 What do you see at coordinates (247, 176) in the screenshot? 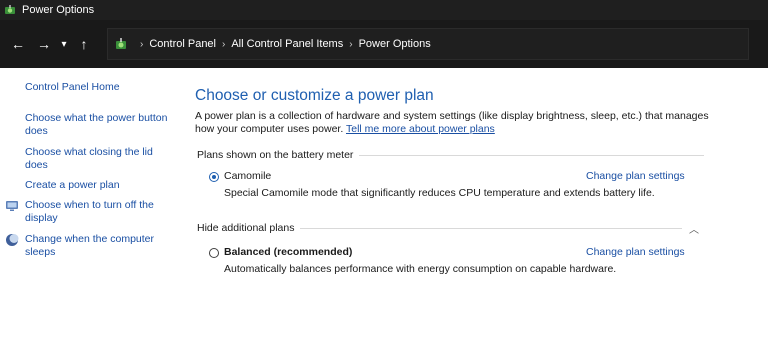
I see `plan-camomile-name: Camomile` at bounding box center [247, 176].